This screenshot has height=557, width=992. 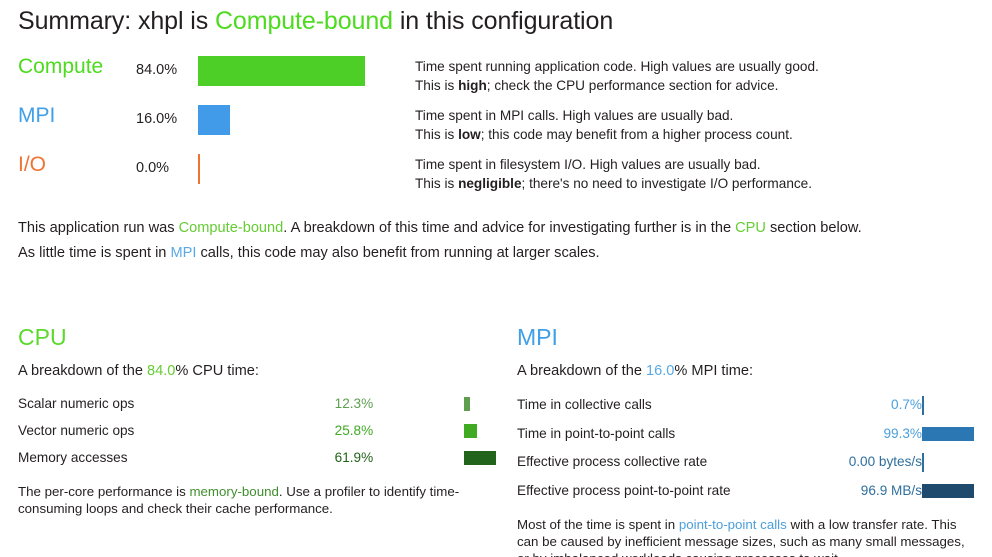 What do you see at coordinates (82, 371) in the screenshot?
I see `cpu-sub-pre: A breakdown of the` at bounding box center [82, 371].